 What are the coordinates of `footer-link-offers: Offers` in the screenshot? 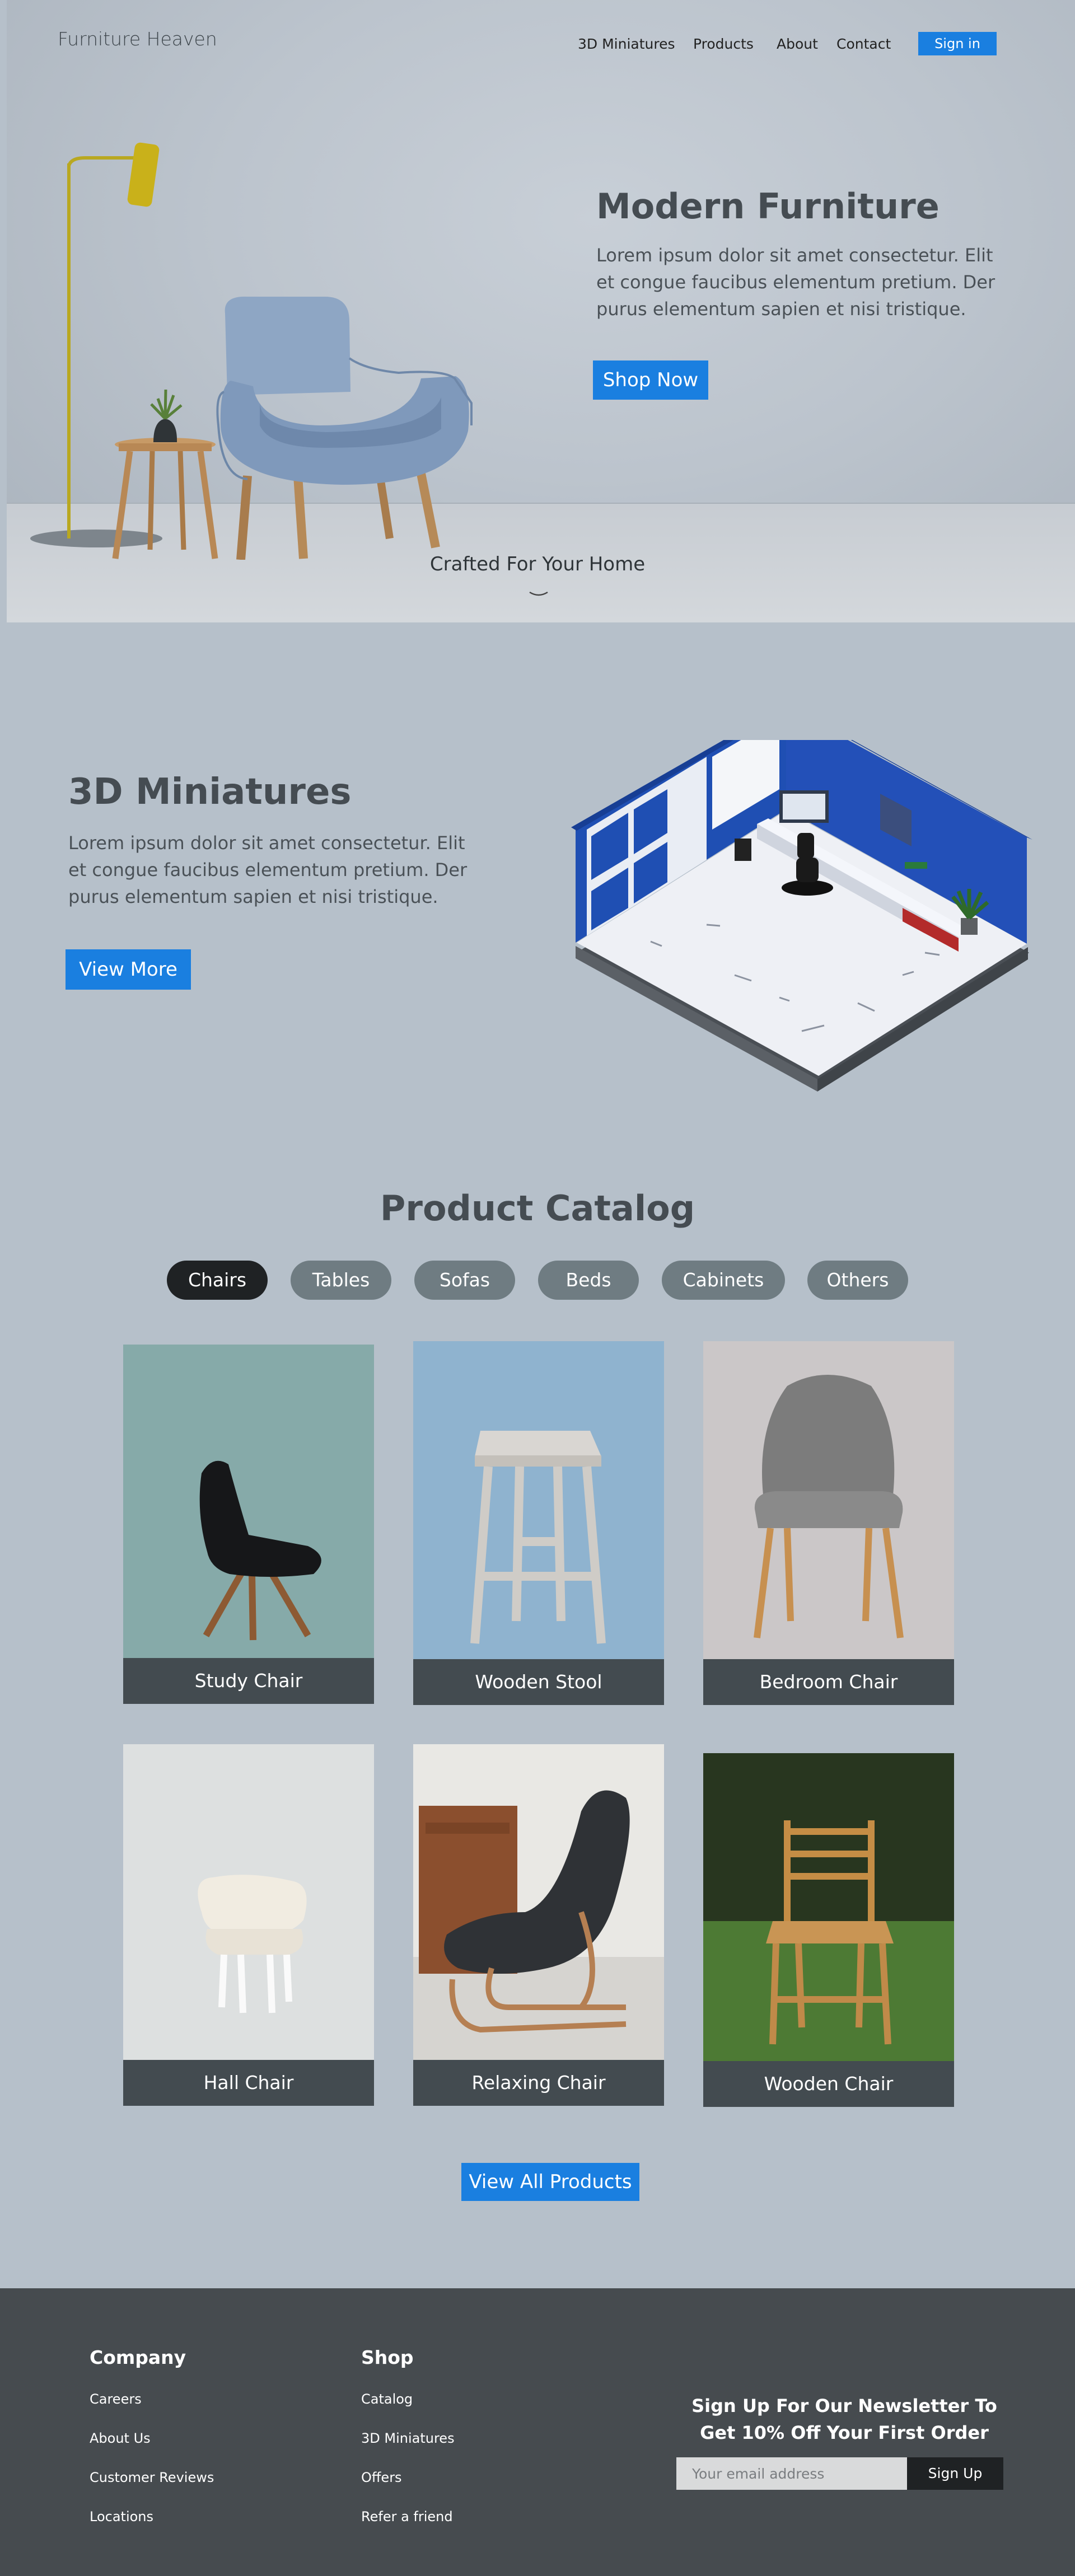 It's located at (381, 2477).